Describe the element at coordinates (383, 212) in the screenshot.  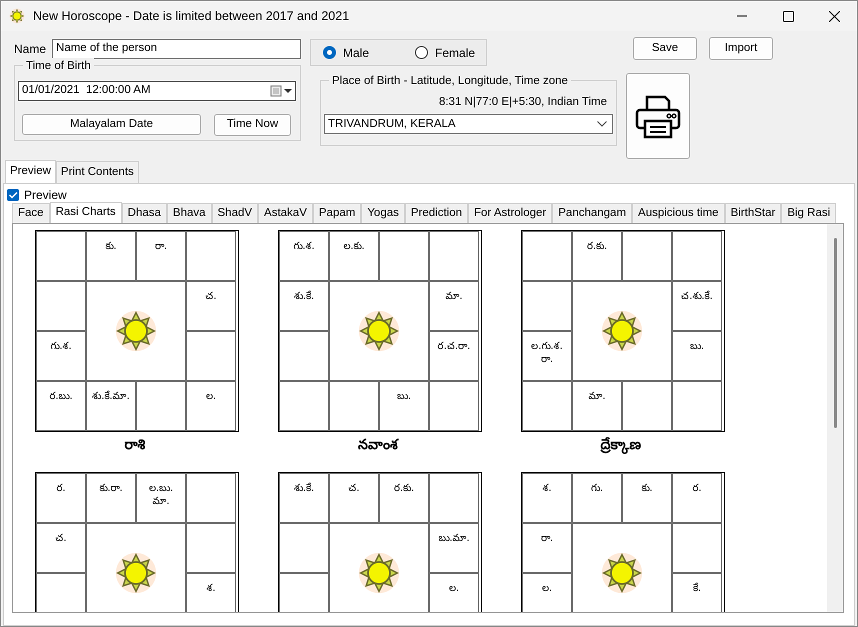
I see `tab: Yogas` at that location.